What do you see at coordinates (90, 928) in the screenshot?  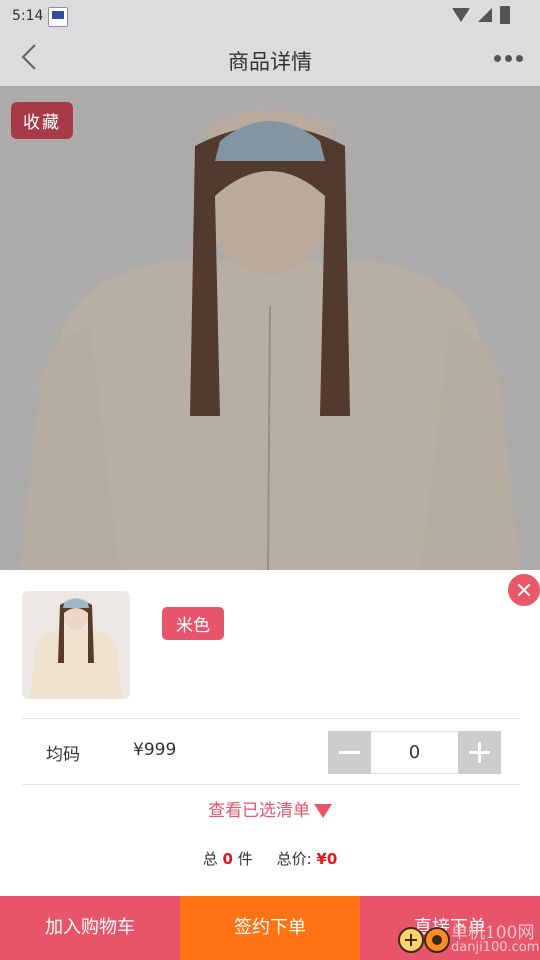 I see `add-to-cart-button: 加入购物车` at bounding box center [90, 928].